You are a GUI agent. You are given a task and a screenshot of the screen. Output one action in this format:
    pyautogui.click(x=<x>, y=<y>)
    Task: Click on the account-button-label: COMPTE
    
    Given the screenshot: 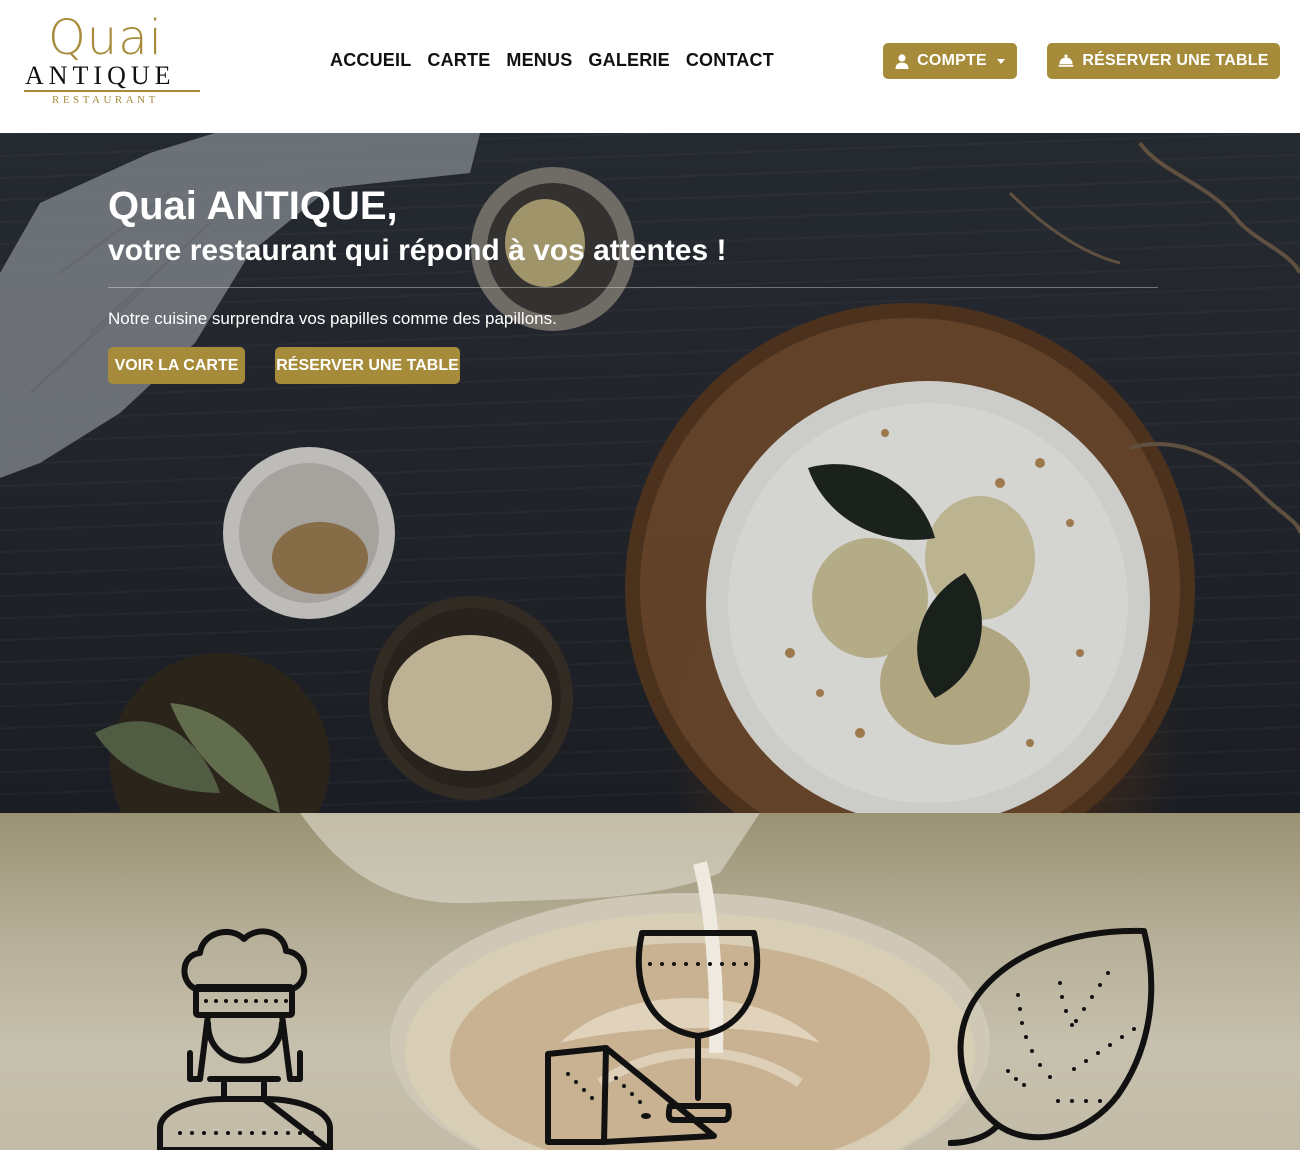 What is the action you would take?
    pyautogui.click(x=952, y=60)
    